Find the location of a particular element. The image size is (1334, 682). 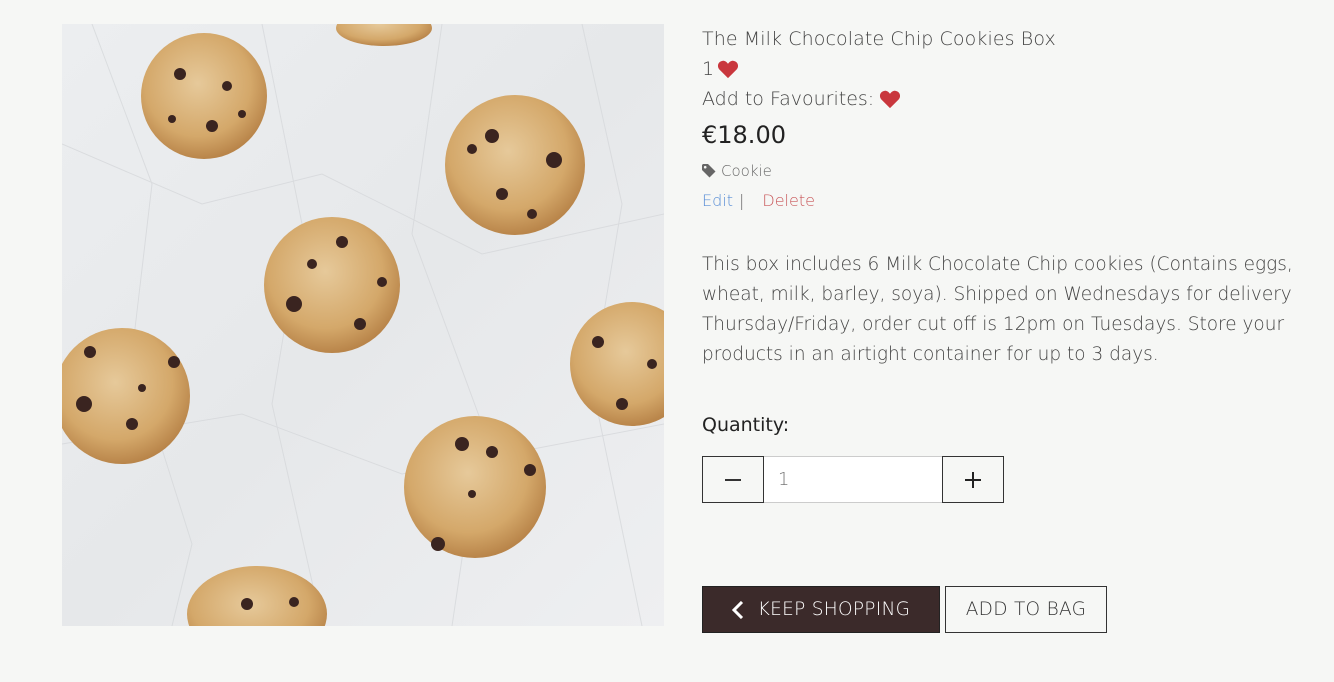

keep-shopping-button: KEEP SHOPPING is located at coordinates (821, 609).